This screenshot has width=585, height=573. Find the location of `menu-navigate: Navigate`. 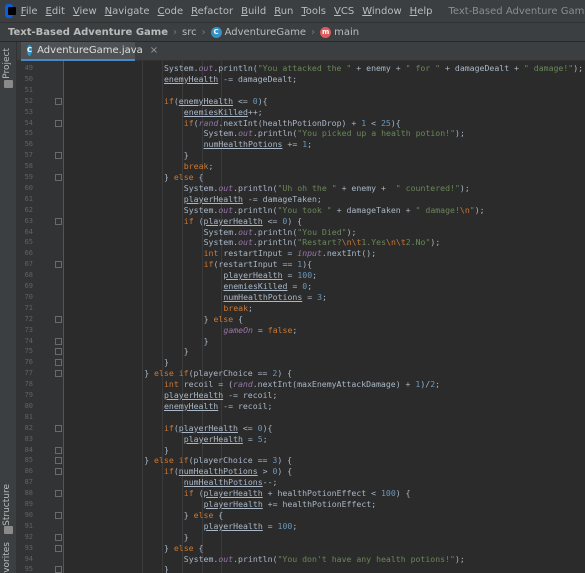

menu-navigate: Navigate is located at coordinates (127, 11).